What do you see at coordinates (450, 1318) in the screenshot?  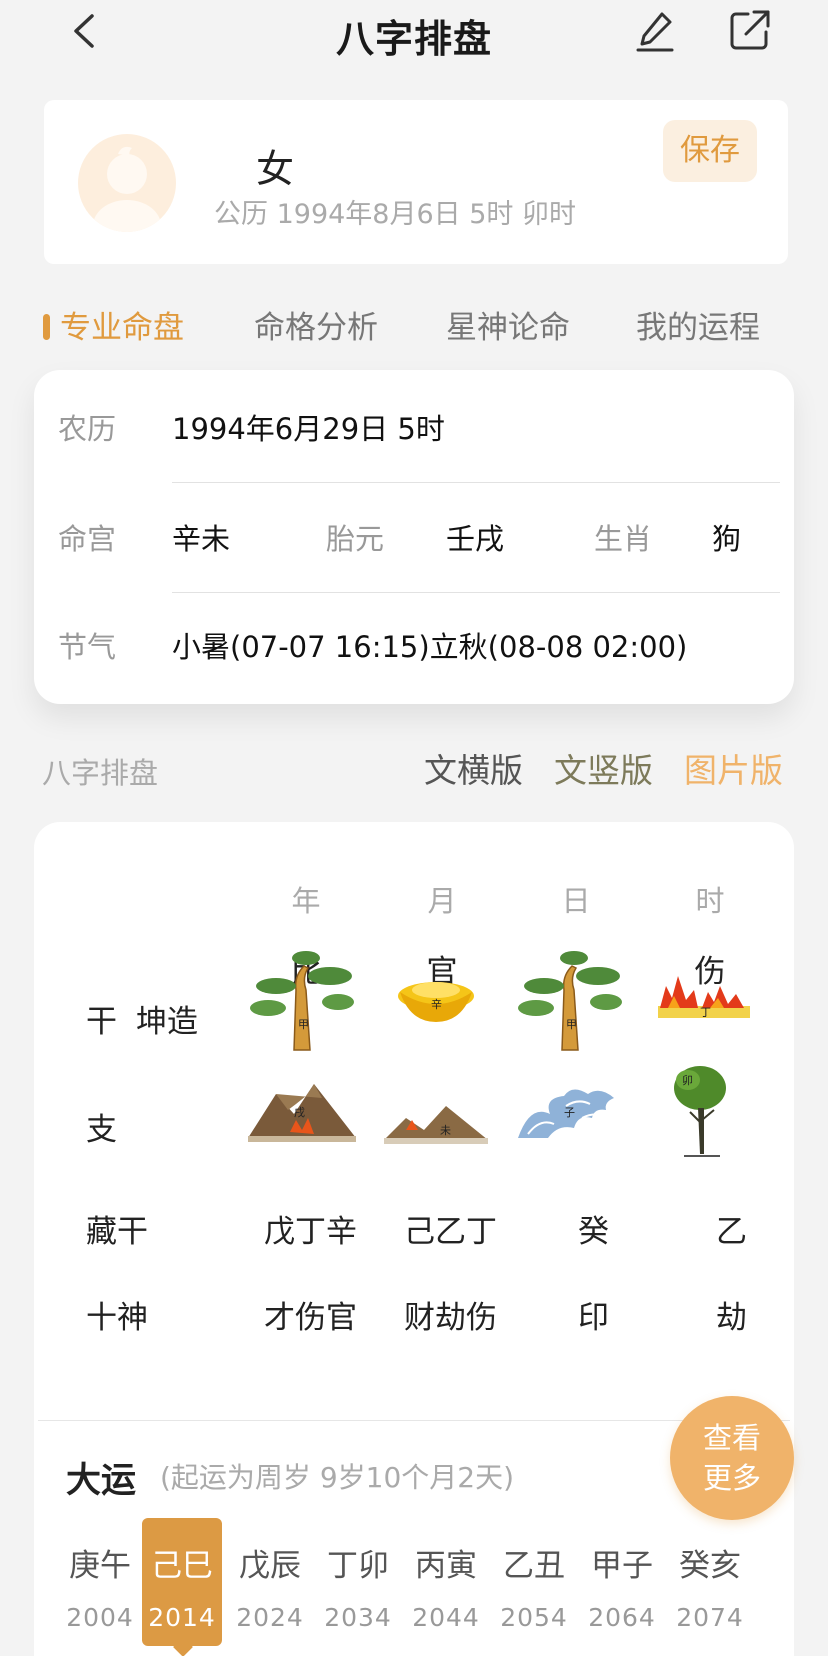 I see `ten-god-bottom-month: 财劫伤` at bounding box center [450, 1318].